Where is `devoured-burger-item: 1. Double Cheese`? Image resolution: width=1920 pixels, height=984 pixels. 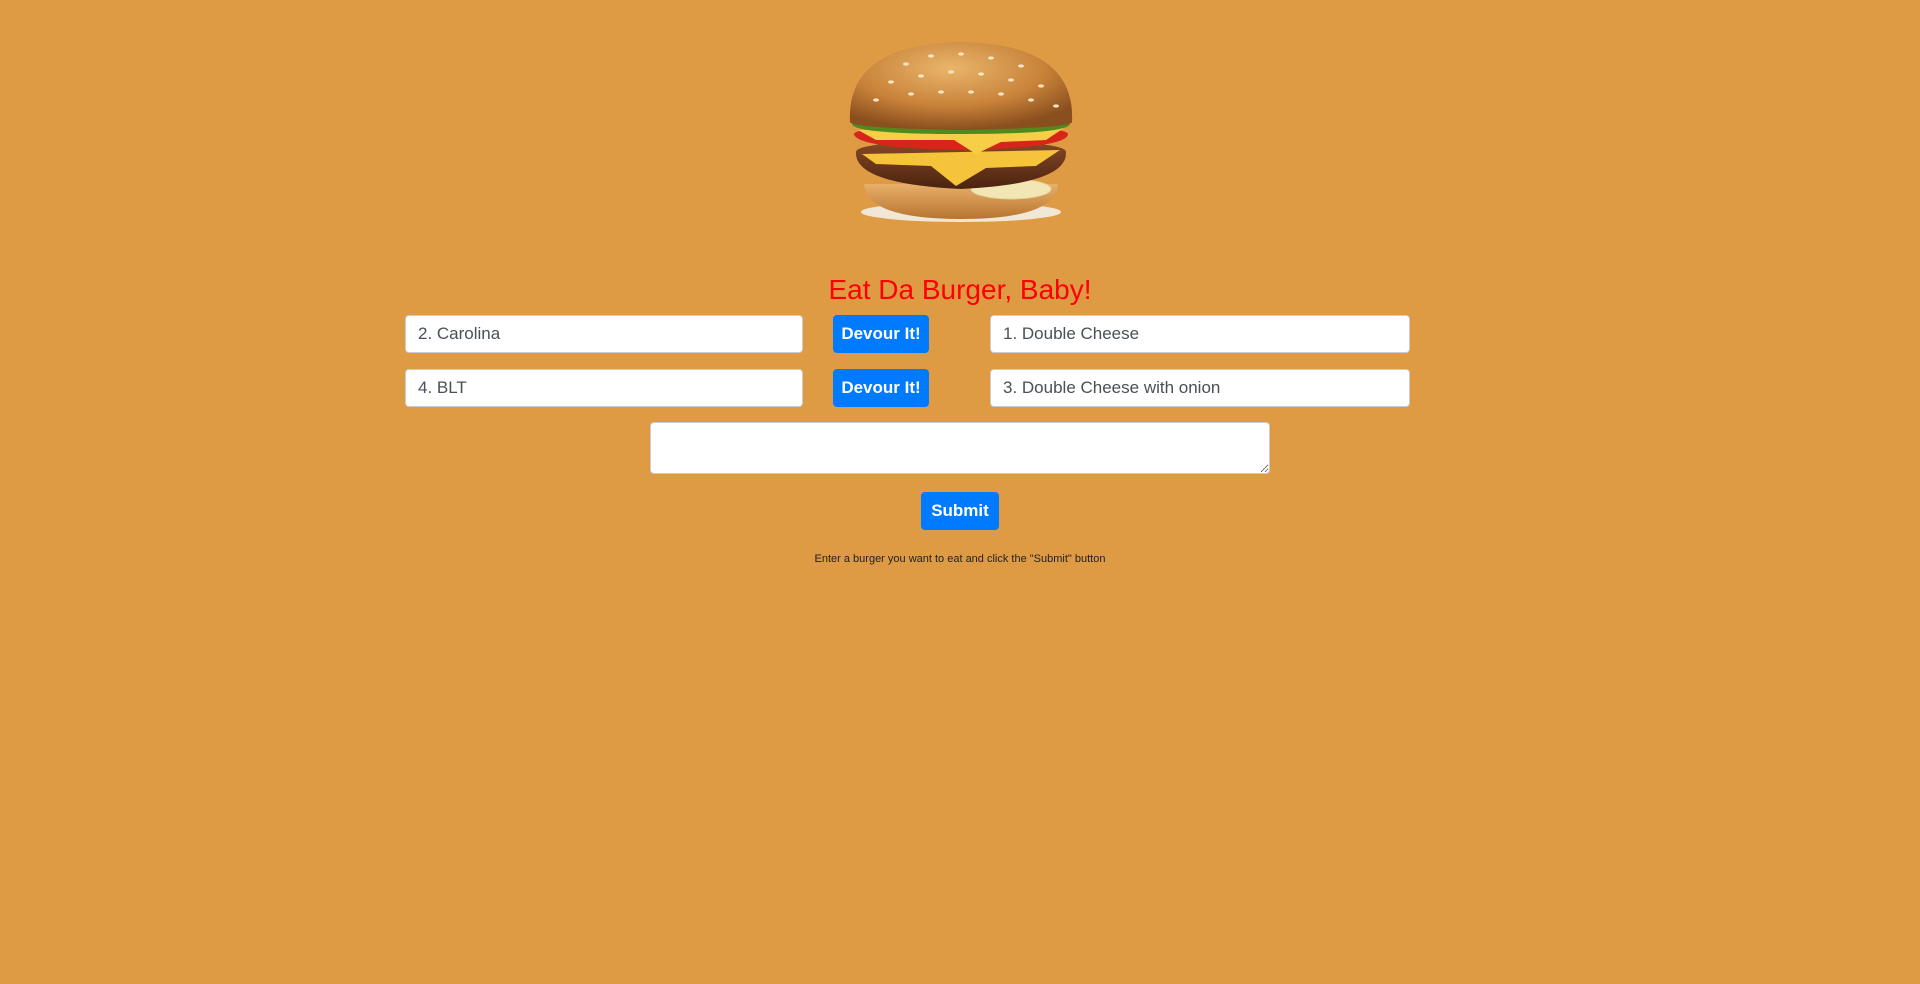 devoured-burger-item: 1. Double Cheese is located at coordinates (1200, 334).